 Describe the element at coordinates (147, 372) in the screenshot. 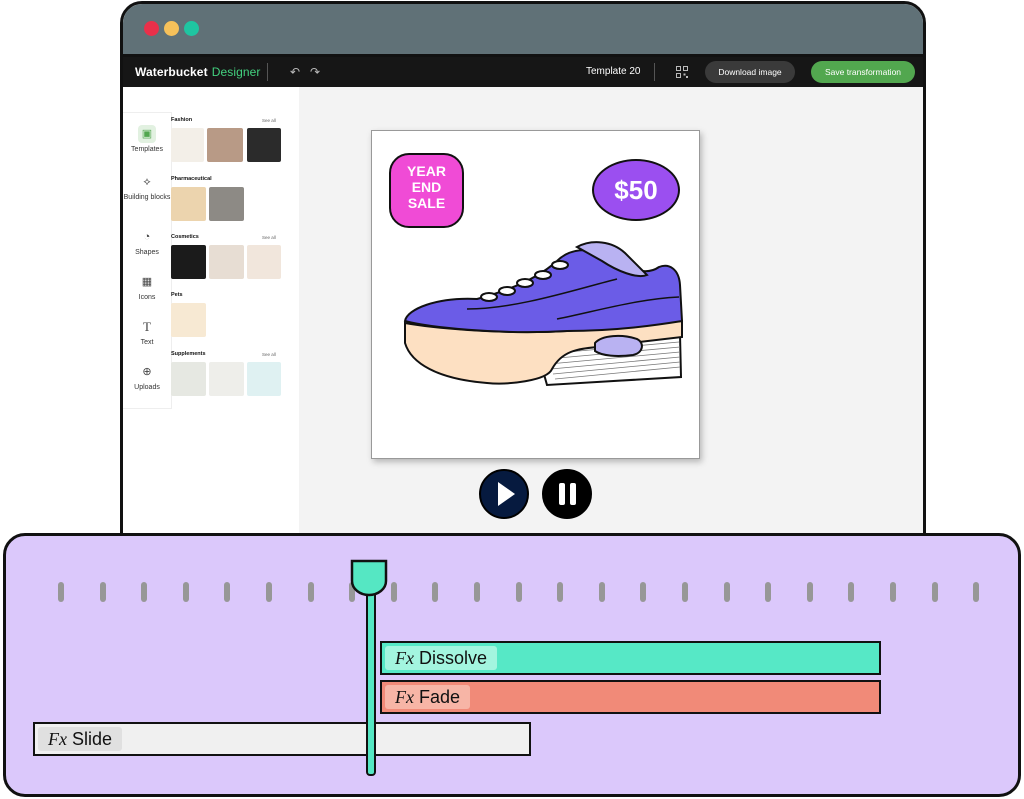

I see `uploads-icon: ⊕` at that location.